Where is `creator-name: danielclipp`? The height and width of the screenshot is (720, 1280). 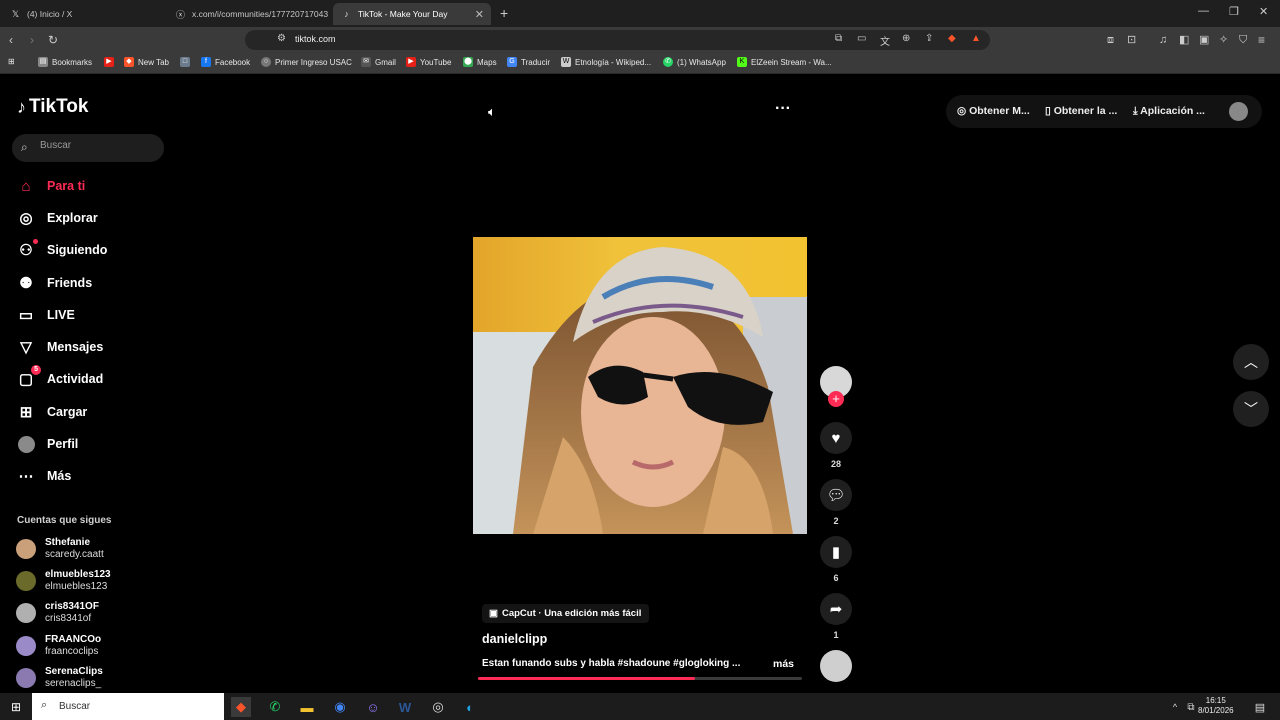 creator-name: danielclipp is located at coordinates (514, 639).